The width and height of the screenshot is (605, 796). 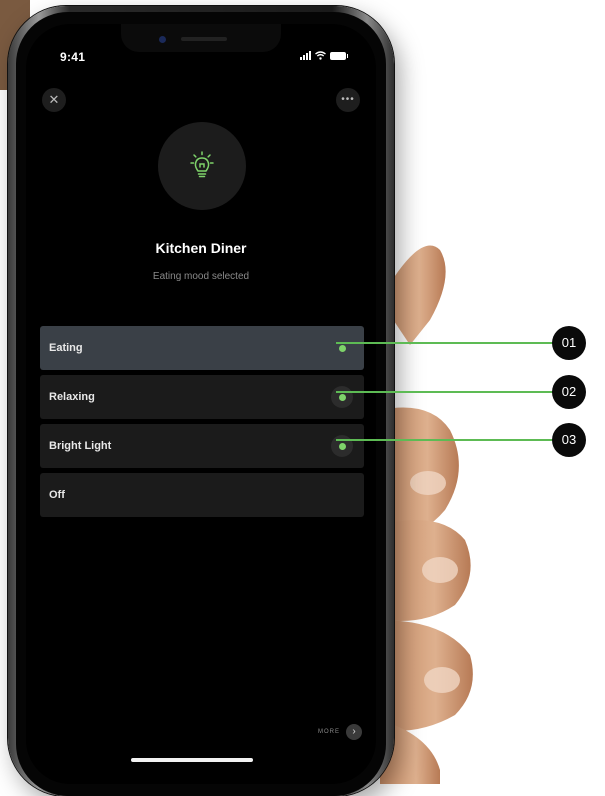 What do you see at coordinates (204, 39) in the screenshot?
I see `speaker` at bounding box center [204, 39].